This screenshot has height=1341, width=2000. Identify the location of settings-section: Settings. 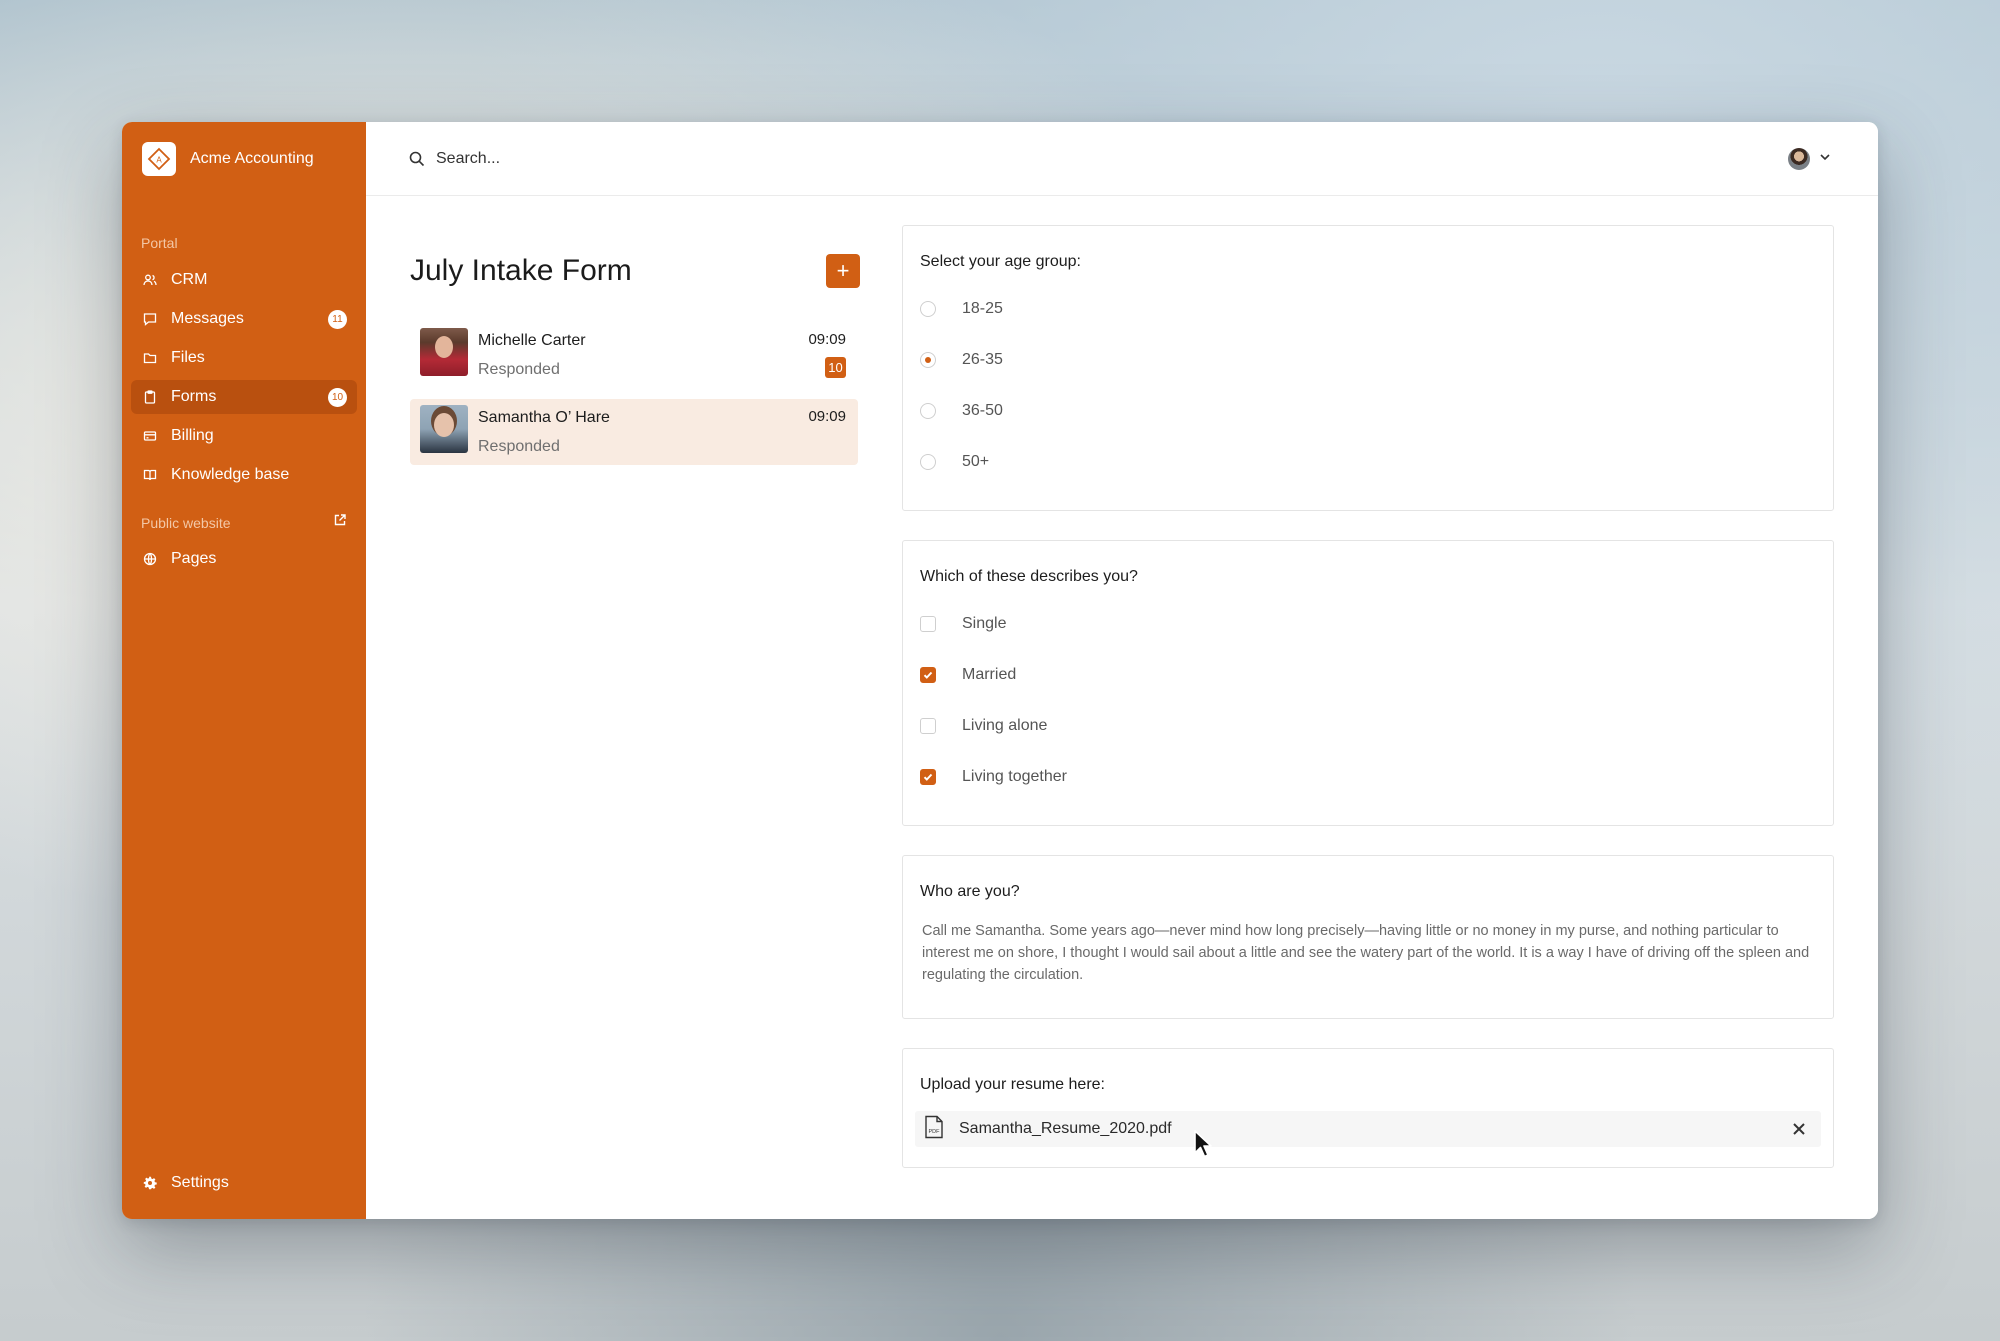
(244, 1185).